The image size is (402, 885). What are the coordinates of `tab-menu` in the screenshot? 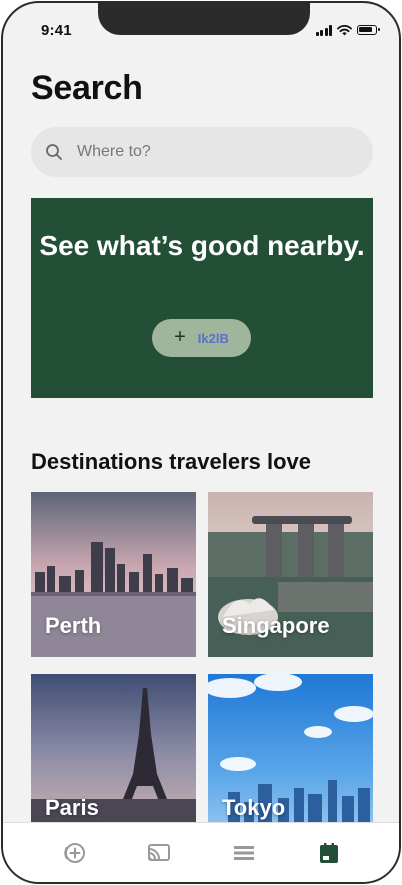 It's located at (244, 853).